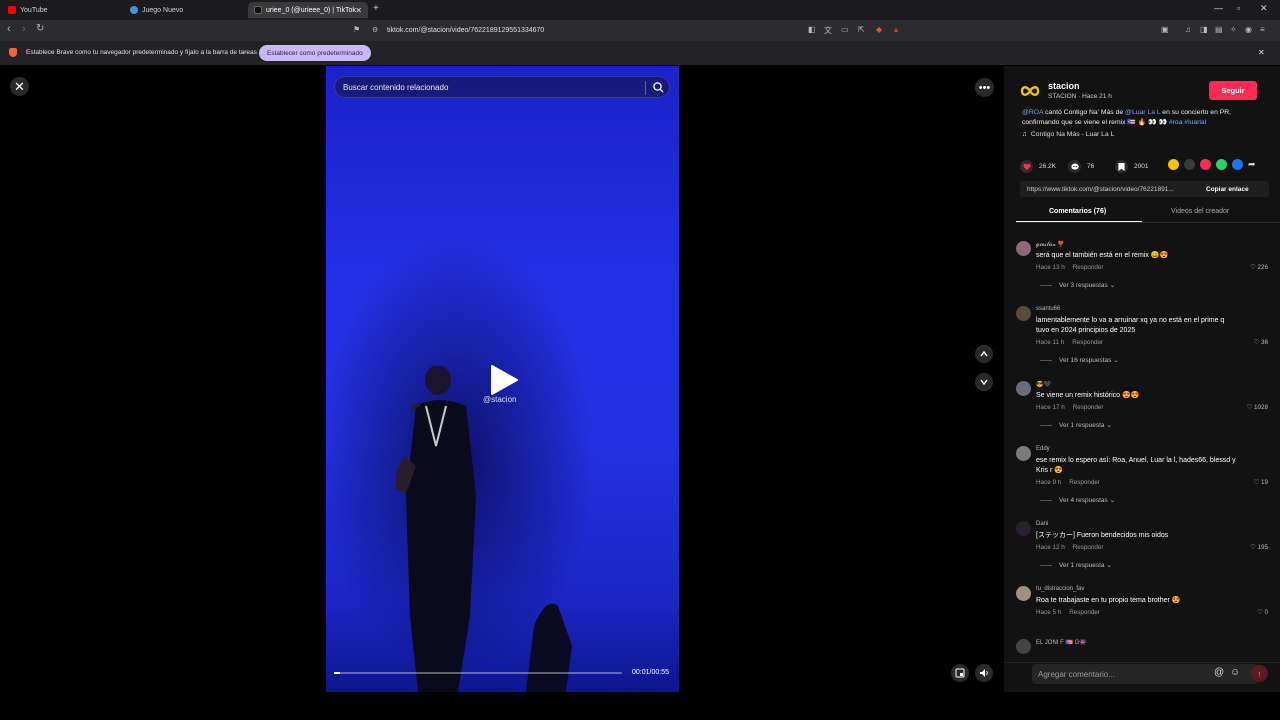 This screenshot has height=720, width=1280. What do you see at coordinates (1123, 674) in the screenshot?
I see `comment-input` at bounding box center [1123, 674].